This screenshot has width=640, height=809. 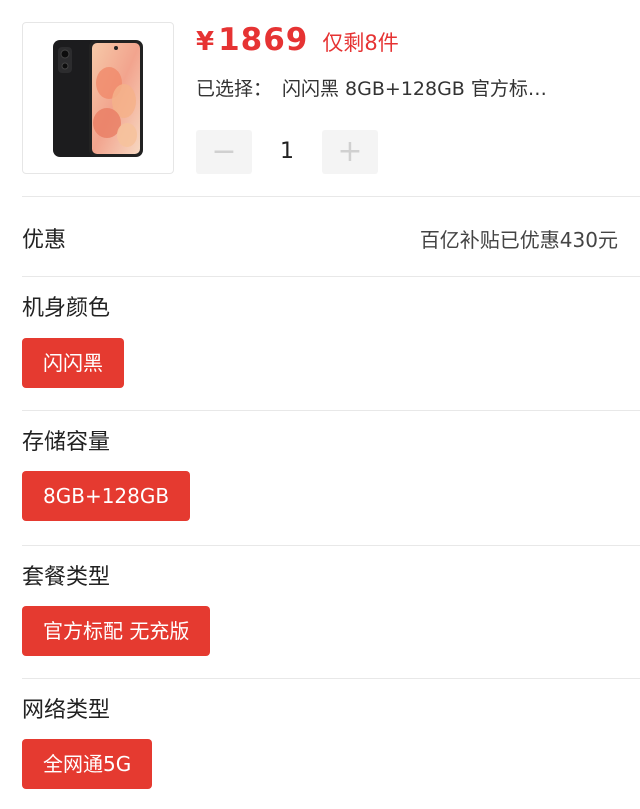 I want to click on option-chip-network-selected: 全网通5G, so click(x=87, y=764).